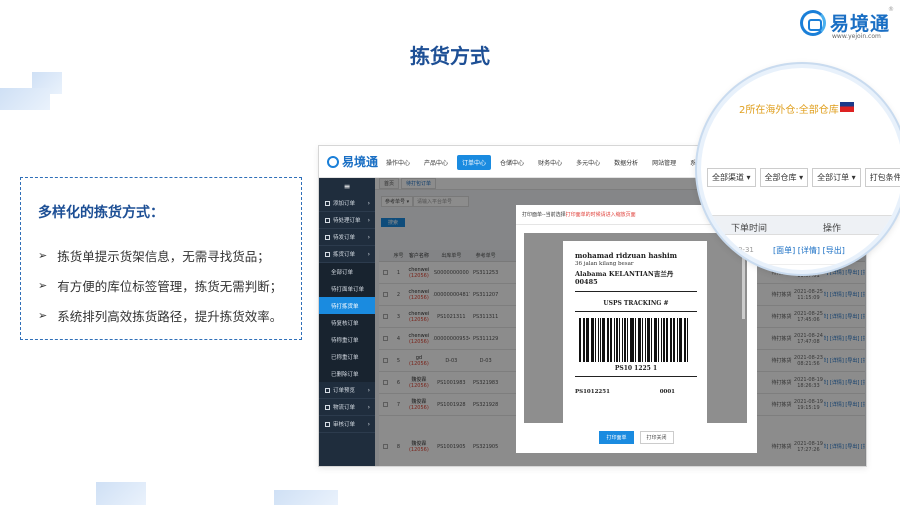  What do you see at coordinates (626, 162) in the screenshot?
I see `nav-item: 数据分析` at bounding box center [626, 162].